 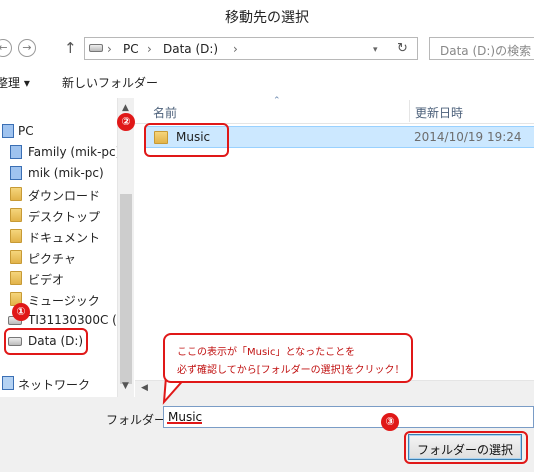 What do you see at coordinates (96, 48) in the screenshot?
I see `drive-icon` at bounding box center [96, 48].